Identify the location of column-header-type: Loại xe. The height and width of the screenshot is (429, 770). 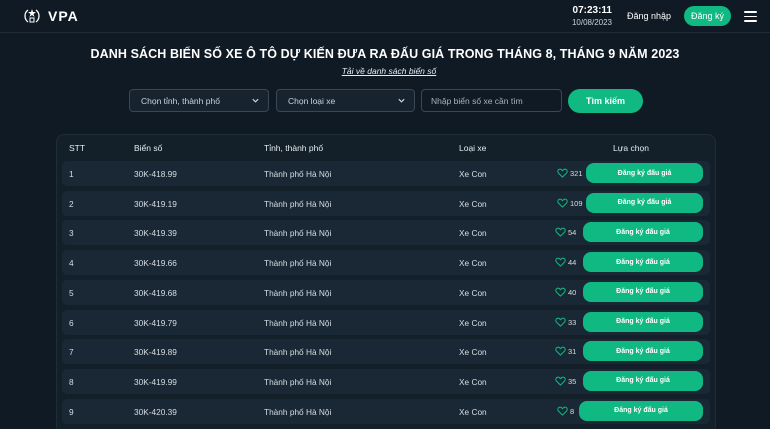
(473, 148).